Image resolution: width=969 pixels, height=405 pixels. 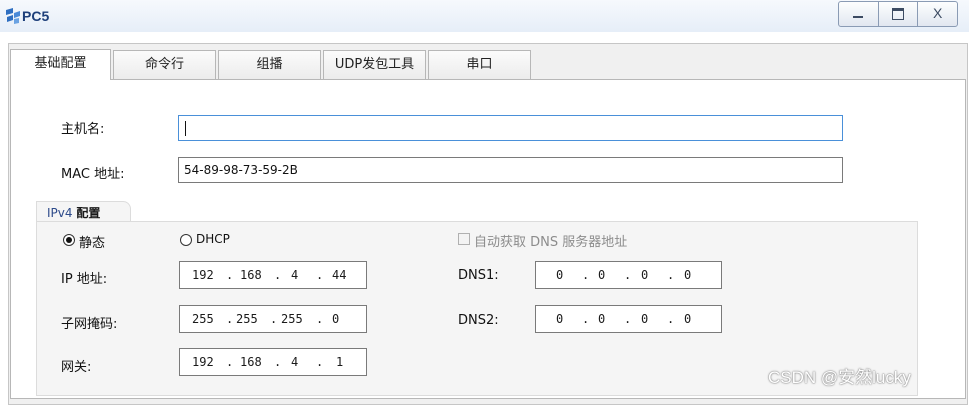 I want to click on mask-octet-2: 255, so click(x=247, y=319).